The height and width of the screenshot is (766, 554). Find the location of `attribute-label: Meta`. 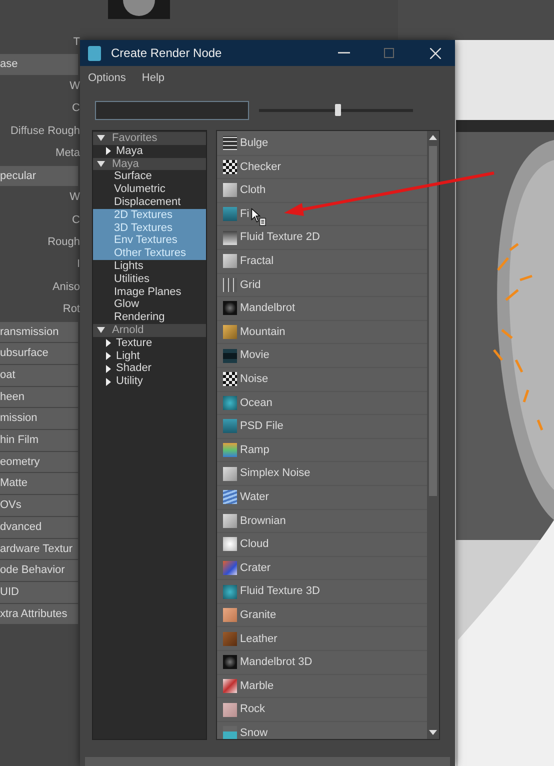

attribute-label: Meta is located at coordinates (68, 154).